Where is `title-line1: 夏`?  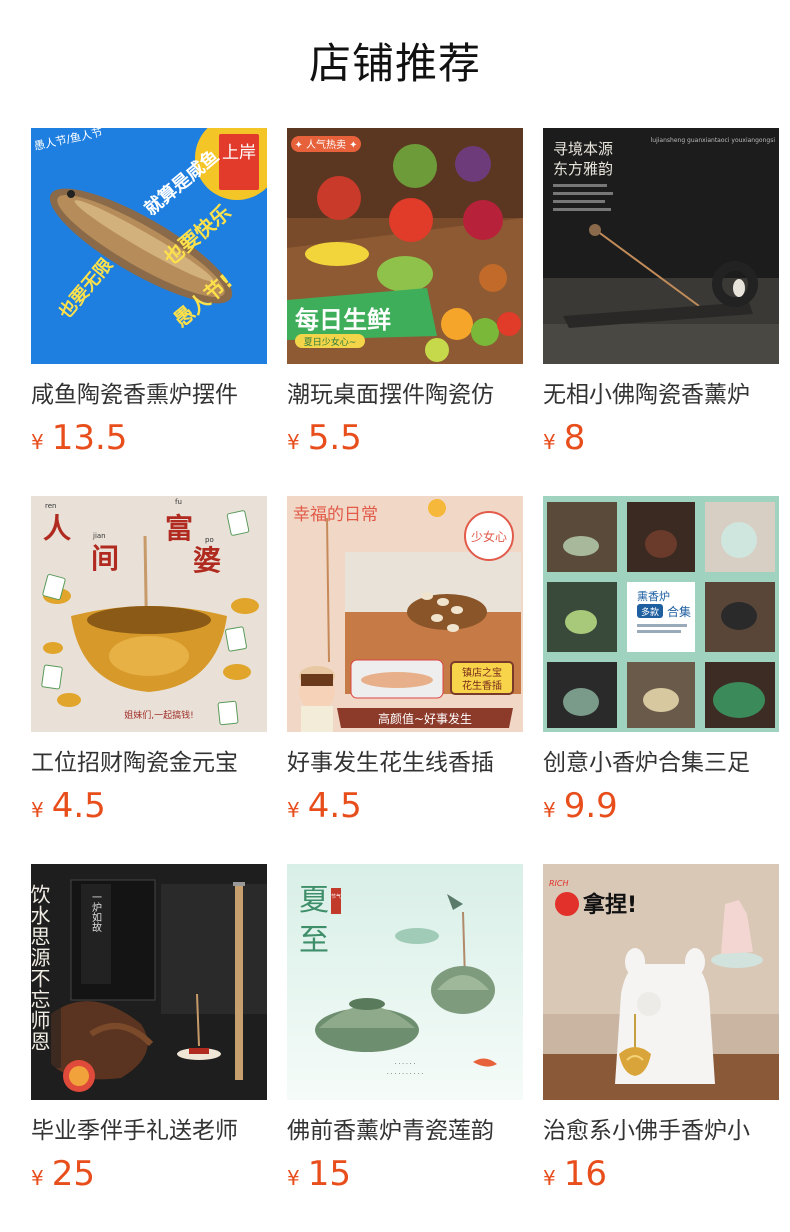 title-line1: 夏 is located at coordinates (314, 900).